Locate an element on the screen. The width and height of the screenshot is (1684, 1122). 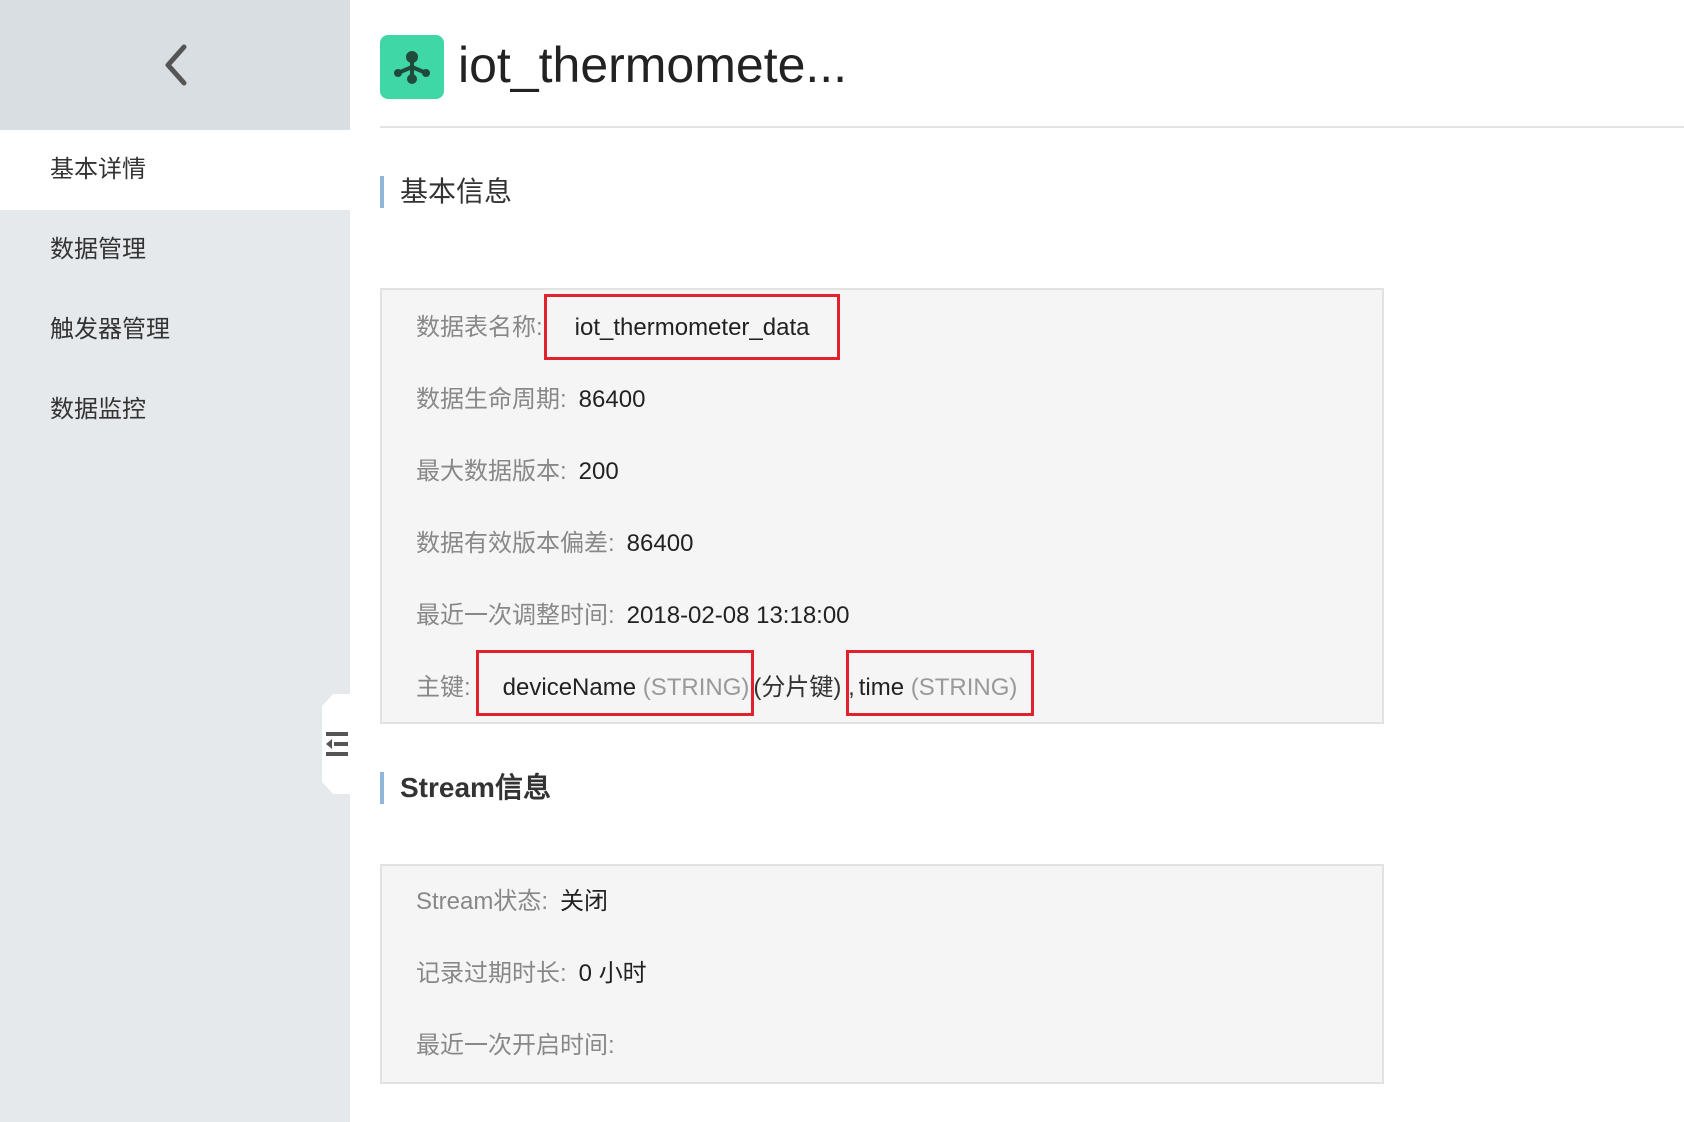
last-adjust-label: 最近一次调整时间: is located at coordinates (515, 615).